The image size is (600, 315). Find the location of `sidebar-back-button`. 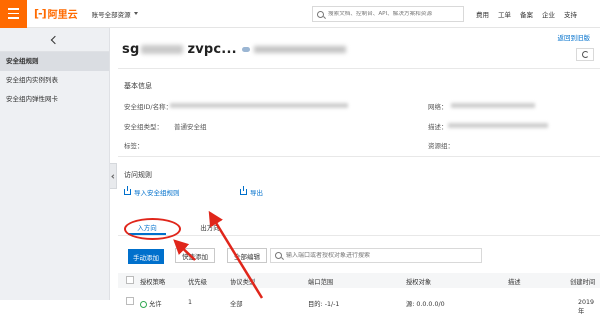

sidebar-back-button is located at coordinates (54, 40).